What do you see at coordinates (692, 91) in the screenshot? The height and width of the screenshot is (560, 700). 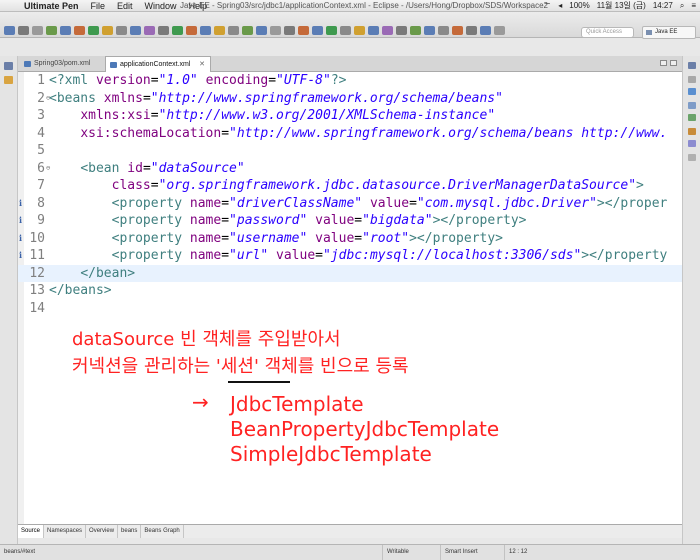 I see `task-list-icon` at bounding box center [692, 91].